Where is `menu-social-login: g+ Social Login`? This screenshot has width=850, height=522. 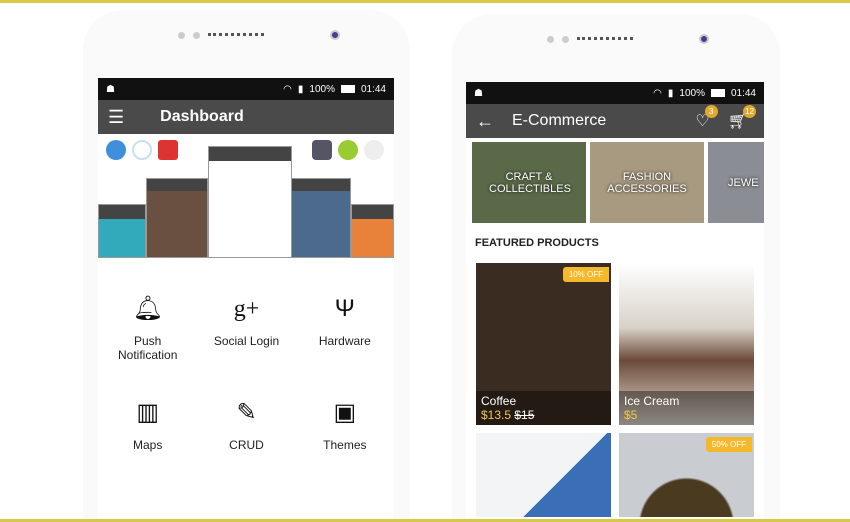 menu-social-login: g+ Social Login is located at coordinates (246, 328).